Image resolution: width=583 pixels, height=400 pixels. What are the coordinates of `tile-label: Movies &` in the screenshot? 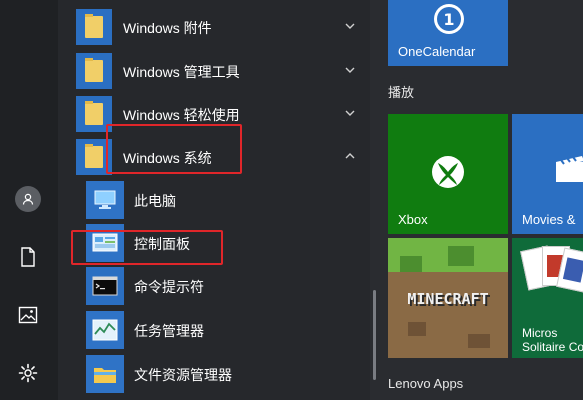 It's located at (549, 219).